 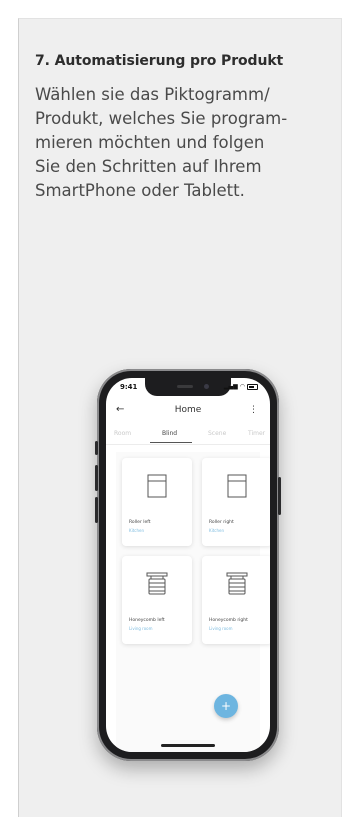 What do you see at coordinates (159, 61) in the screenshot?
I see `section-heading: 7. Automatisierung pro Produkt` at bounding box center [159, 61].